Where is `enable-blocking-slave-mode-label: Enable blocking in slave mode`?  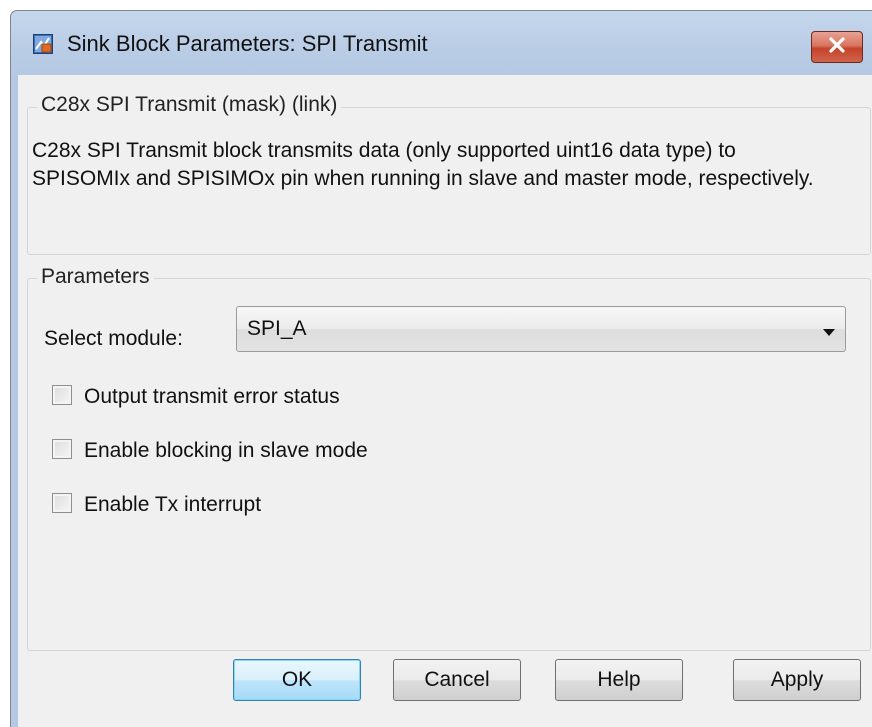 enable-blocking-slave-mode-label: Enable blocking in slave mode is located at coordinates (226, 451).